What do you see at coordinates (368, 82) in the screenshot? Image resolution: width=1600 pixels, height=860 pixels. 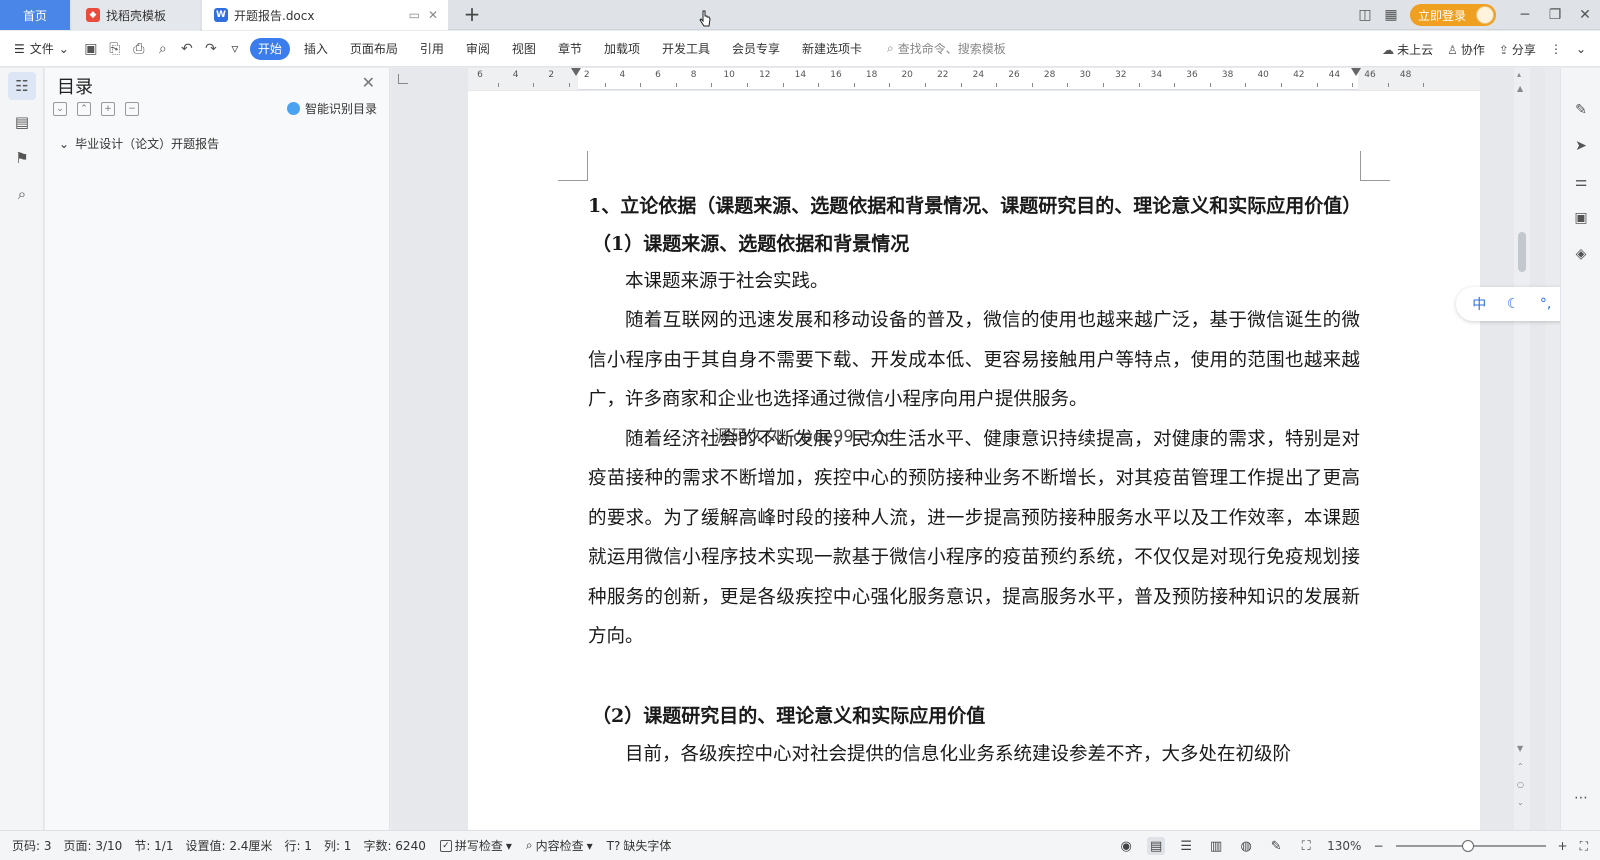 I see `close-icon: ✕` at bounding box center [368, 82].